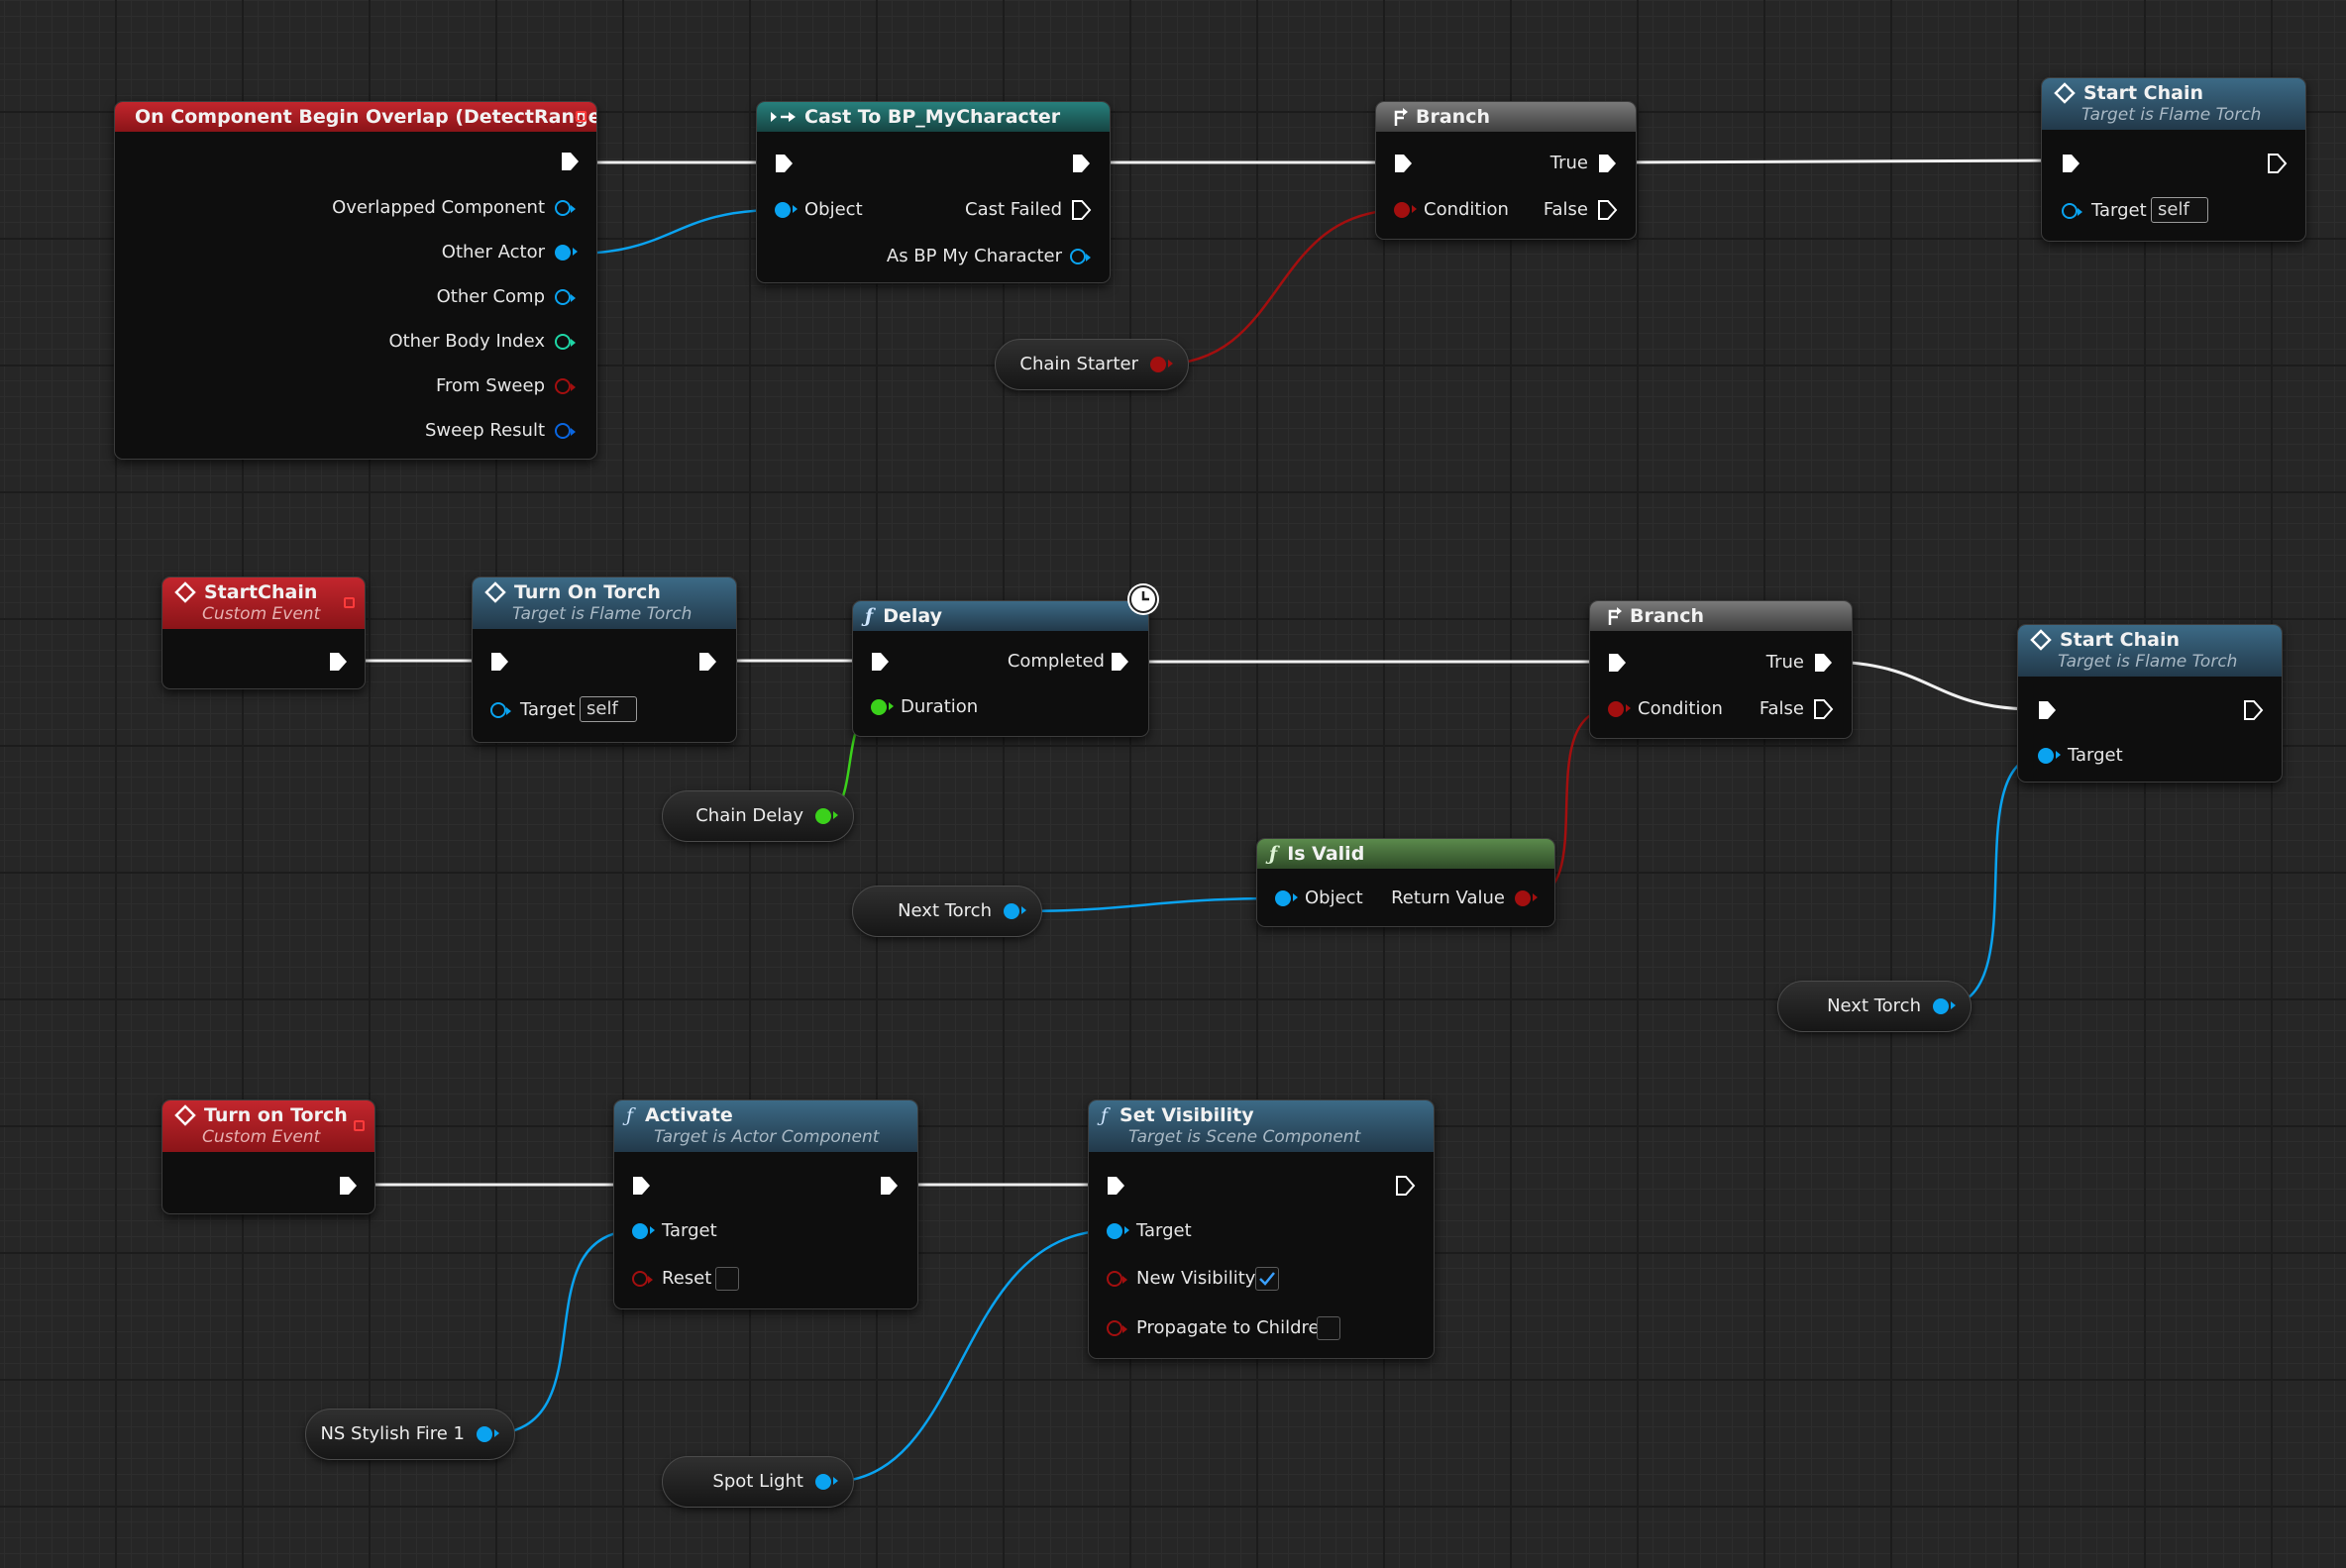 The height and width of the screenshot is (1568, 2346). I want to click on start-chain-node: Start Chain Target is Flame Torch Target, so click(2150, 704).